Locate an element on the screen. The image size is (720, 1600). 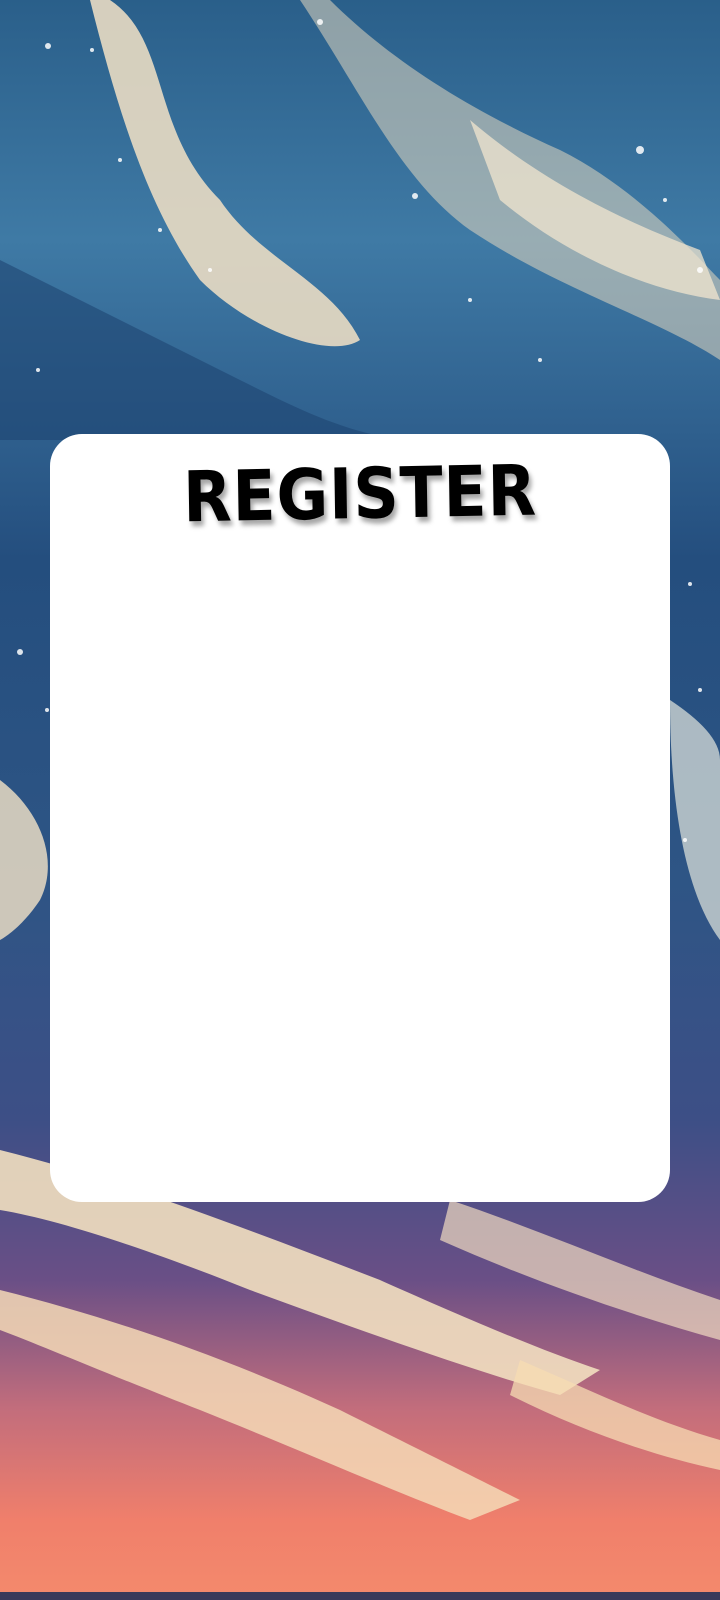
register-title: REGISTER is located at coordinates (360, 494).